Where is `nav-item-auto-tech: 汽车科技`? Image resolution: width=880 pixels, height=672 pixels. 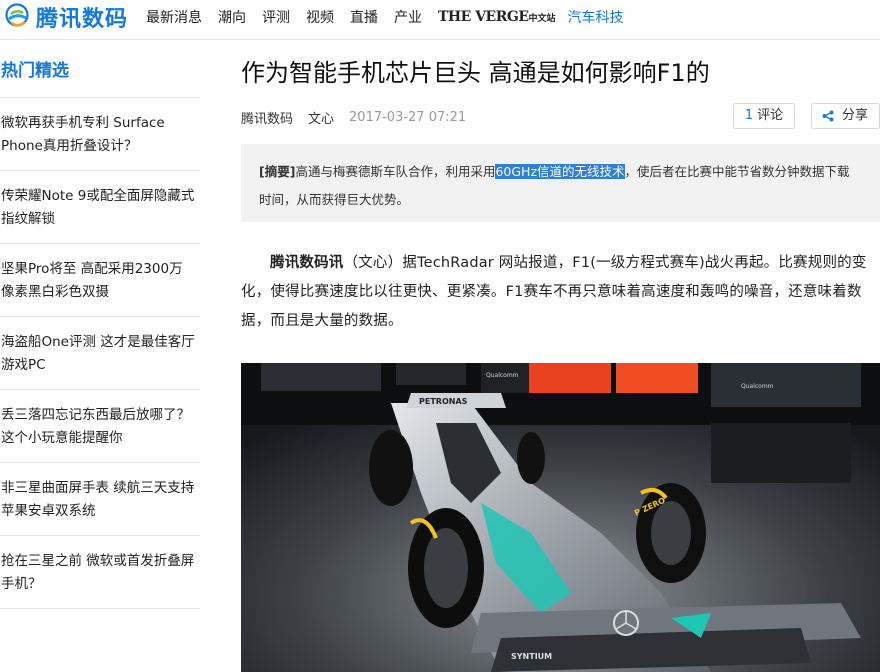
nav-item-auto-tech: 汽车科技 is located at coordinates (596, 17).